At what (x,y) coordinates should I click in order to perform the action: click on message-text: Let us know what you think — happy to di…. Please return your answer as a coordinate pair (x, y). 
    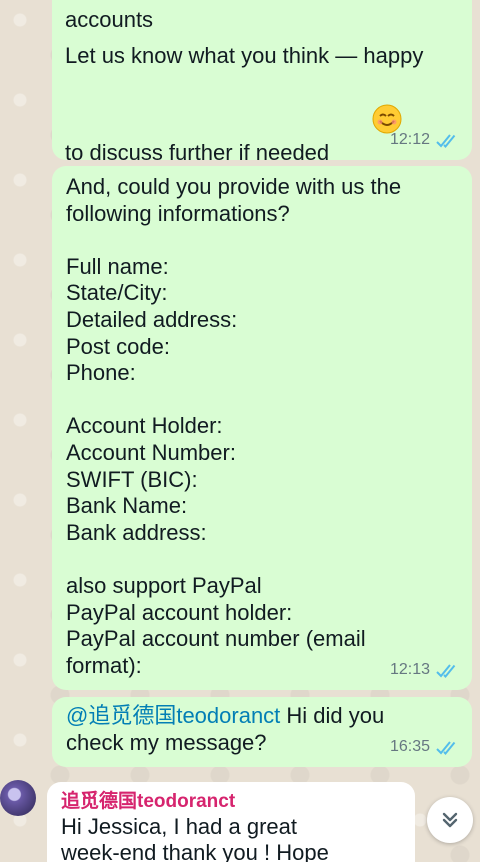
    Looking at the image, I should click on (244, 107).